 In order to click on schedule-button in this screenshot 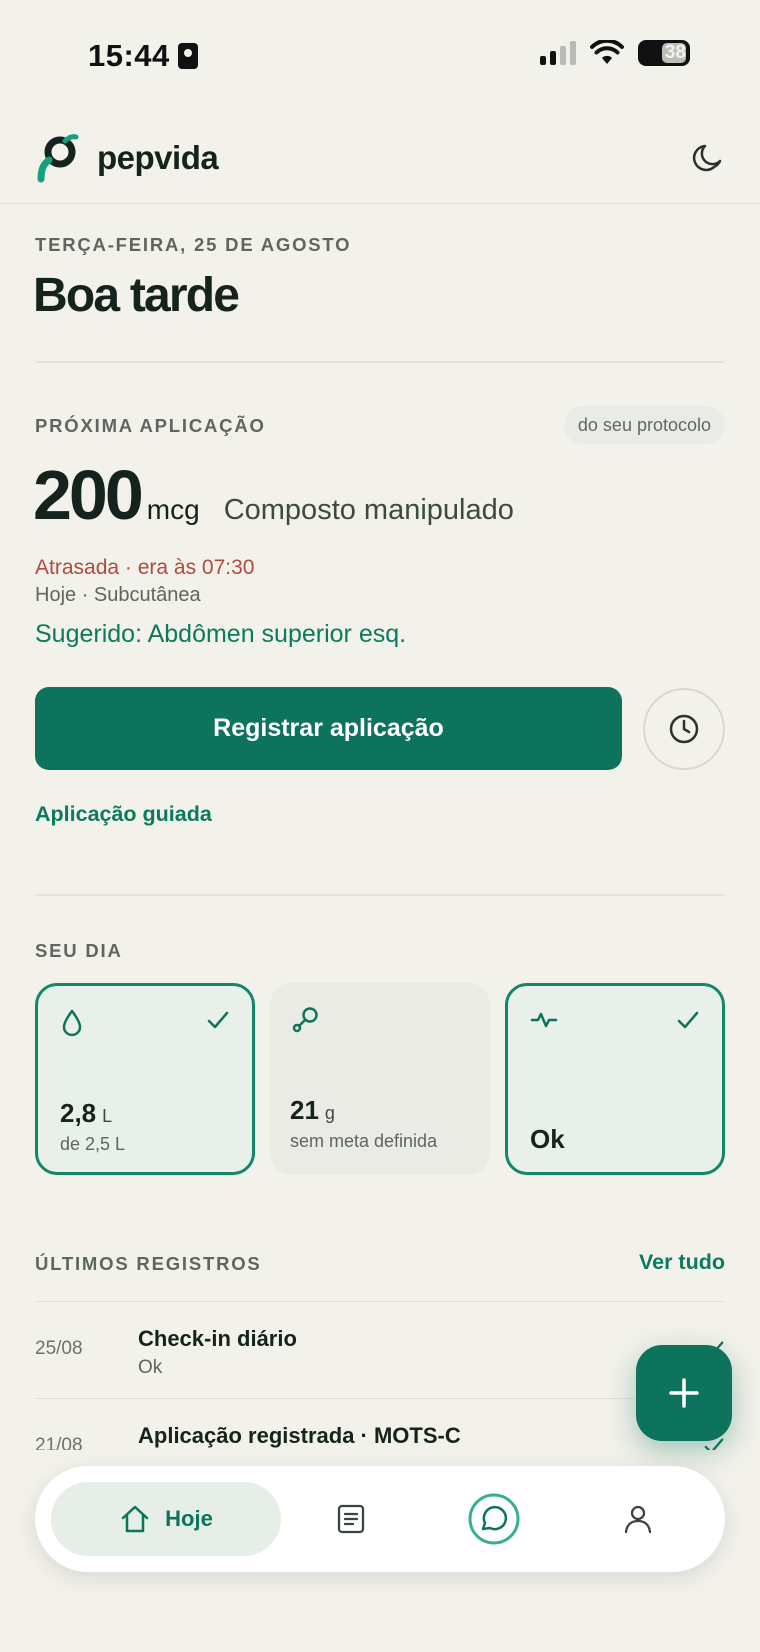, I will do `click(684, 729)`.